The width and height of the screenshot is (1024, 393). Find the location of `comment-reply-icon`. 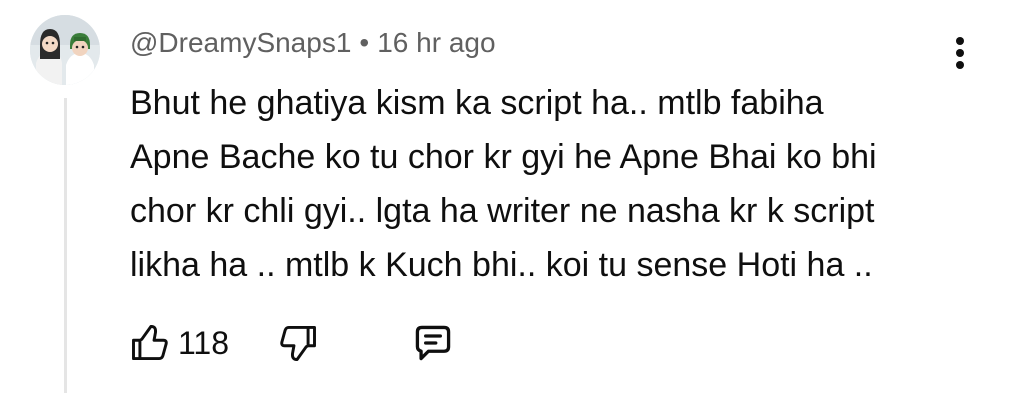

comment-reply-icon is located at coordinates (433, 343).